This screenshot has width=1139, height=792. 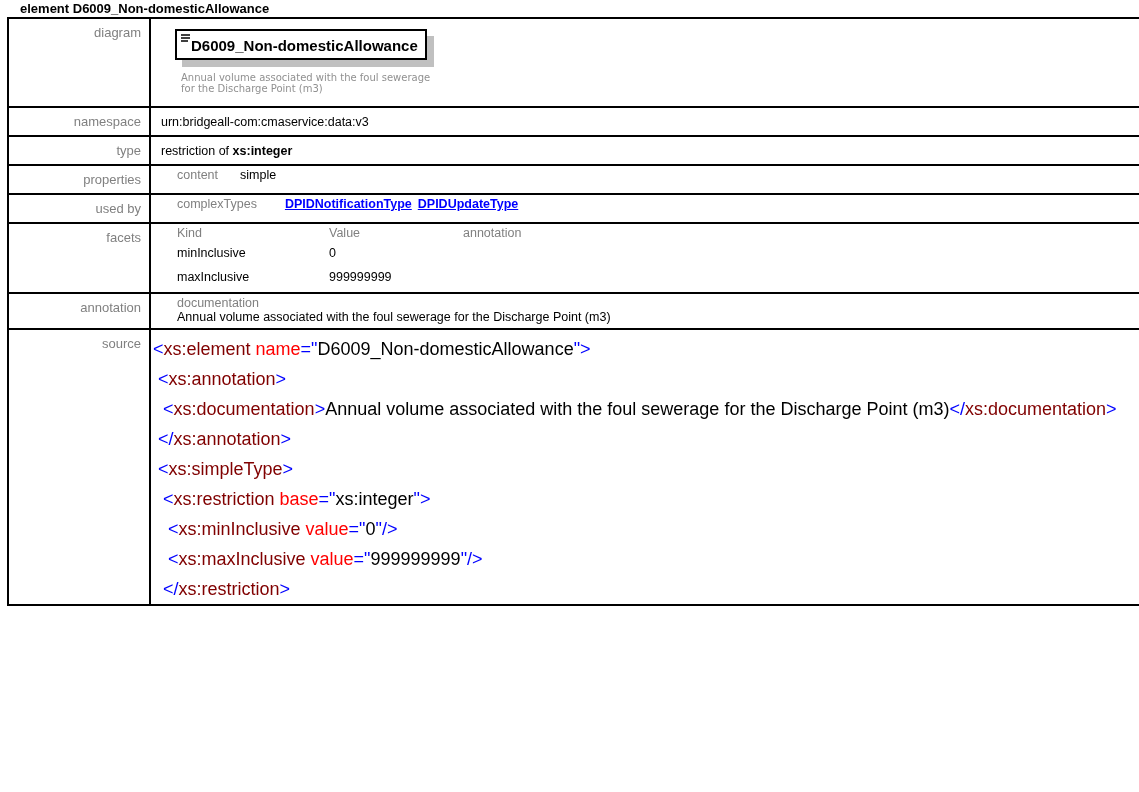 What do you see at coordinates (658, 303) in the screenshot?
I see `annotation-key: documentation` at bounding box center [658, 303].